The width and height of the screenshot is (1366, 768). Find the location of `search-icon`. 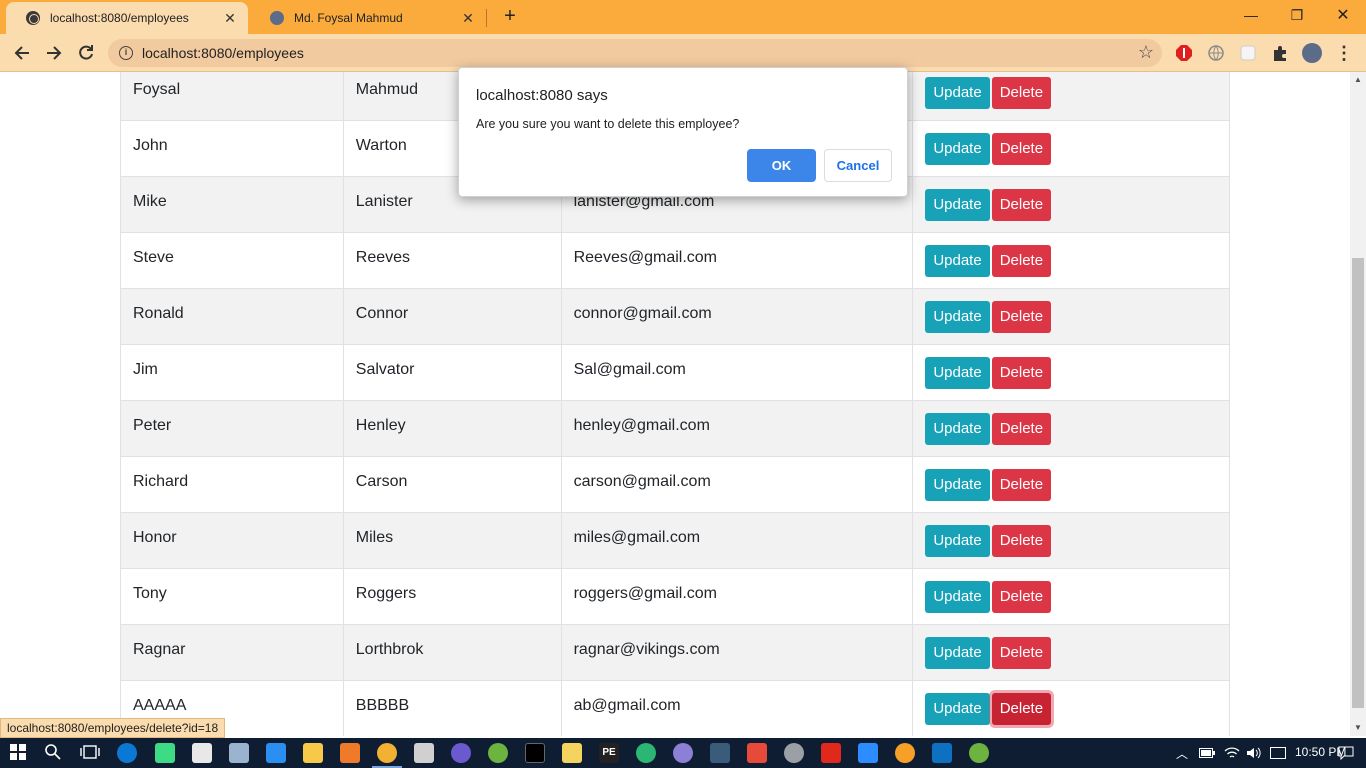

search-icon is located at coordinates (54, 753).